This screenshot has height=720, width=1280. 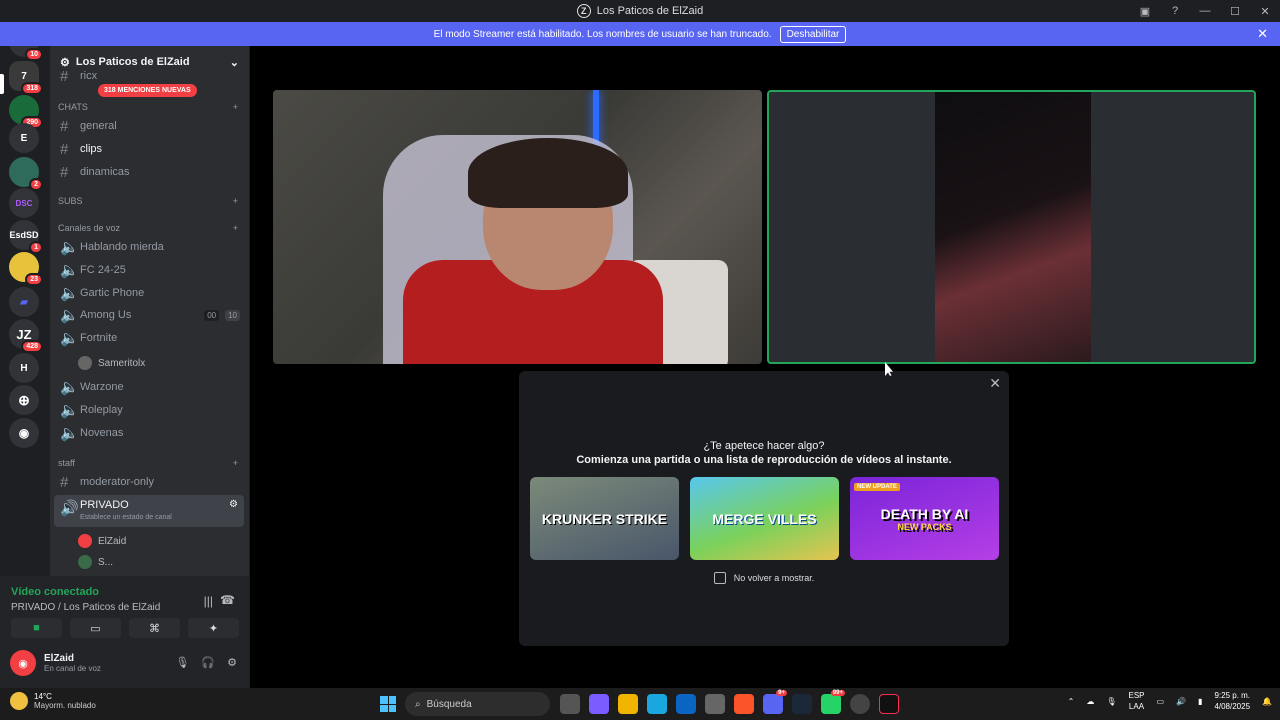 I want to click on volume-icon: 🔊, so click(x=1181, y=701).